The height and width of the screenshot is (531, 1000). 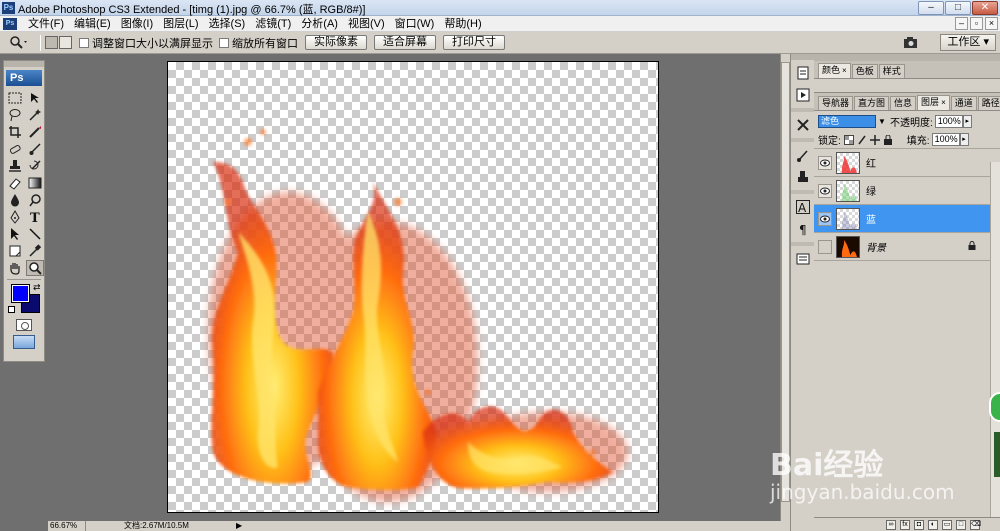 I want to click on marquee-tool, so click(x=15, y=98).